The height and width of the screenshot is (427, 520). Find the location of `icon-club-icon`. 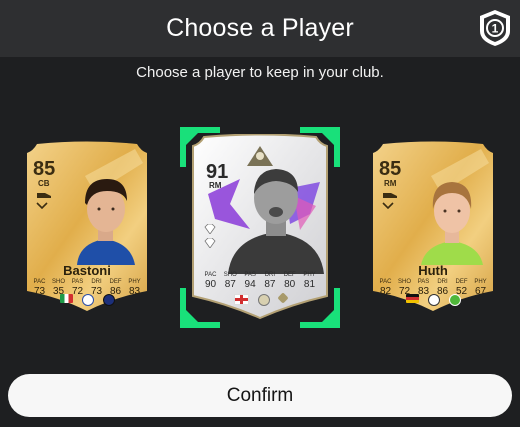

icon-club-icon is located at coordinates (282, 298).